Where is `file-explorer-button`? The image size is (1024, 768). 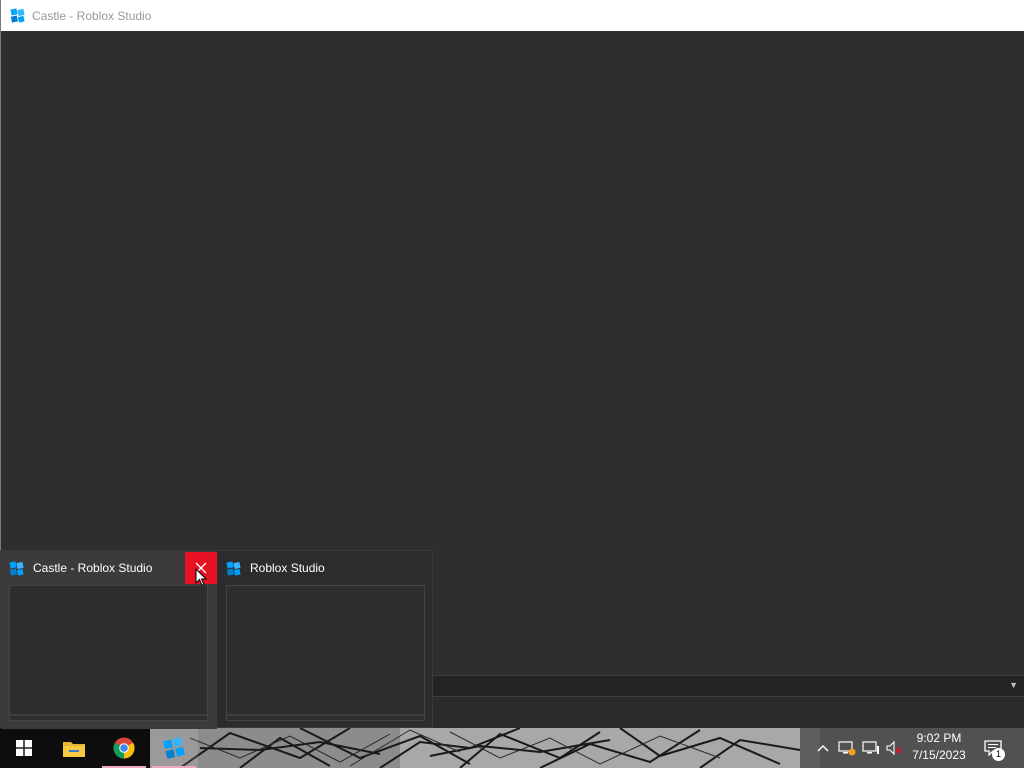
file-explorer-button is located at coordinates (74, 748).